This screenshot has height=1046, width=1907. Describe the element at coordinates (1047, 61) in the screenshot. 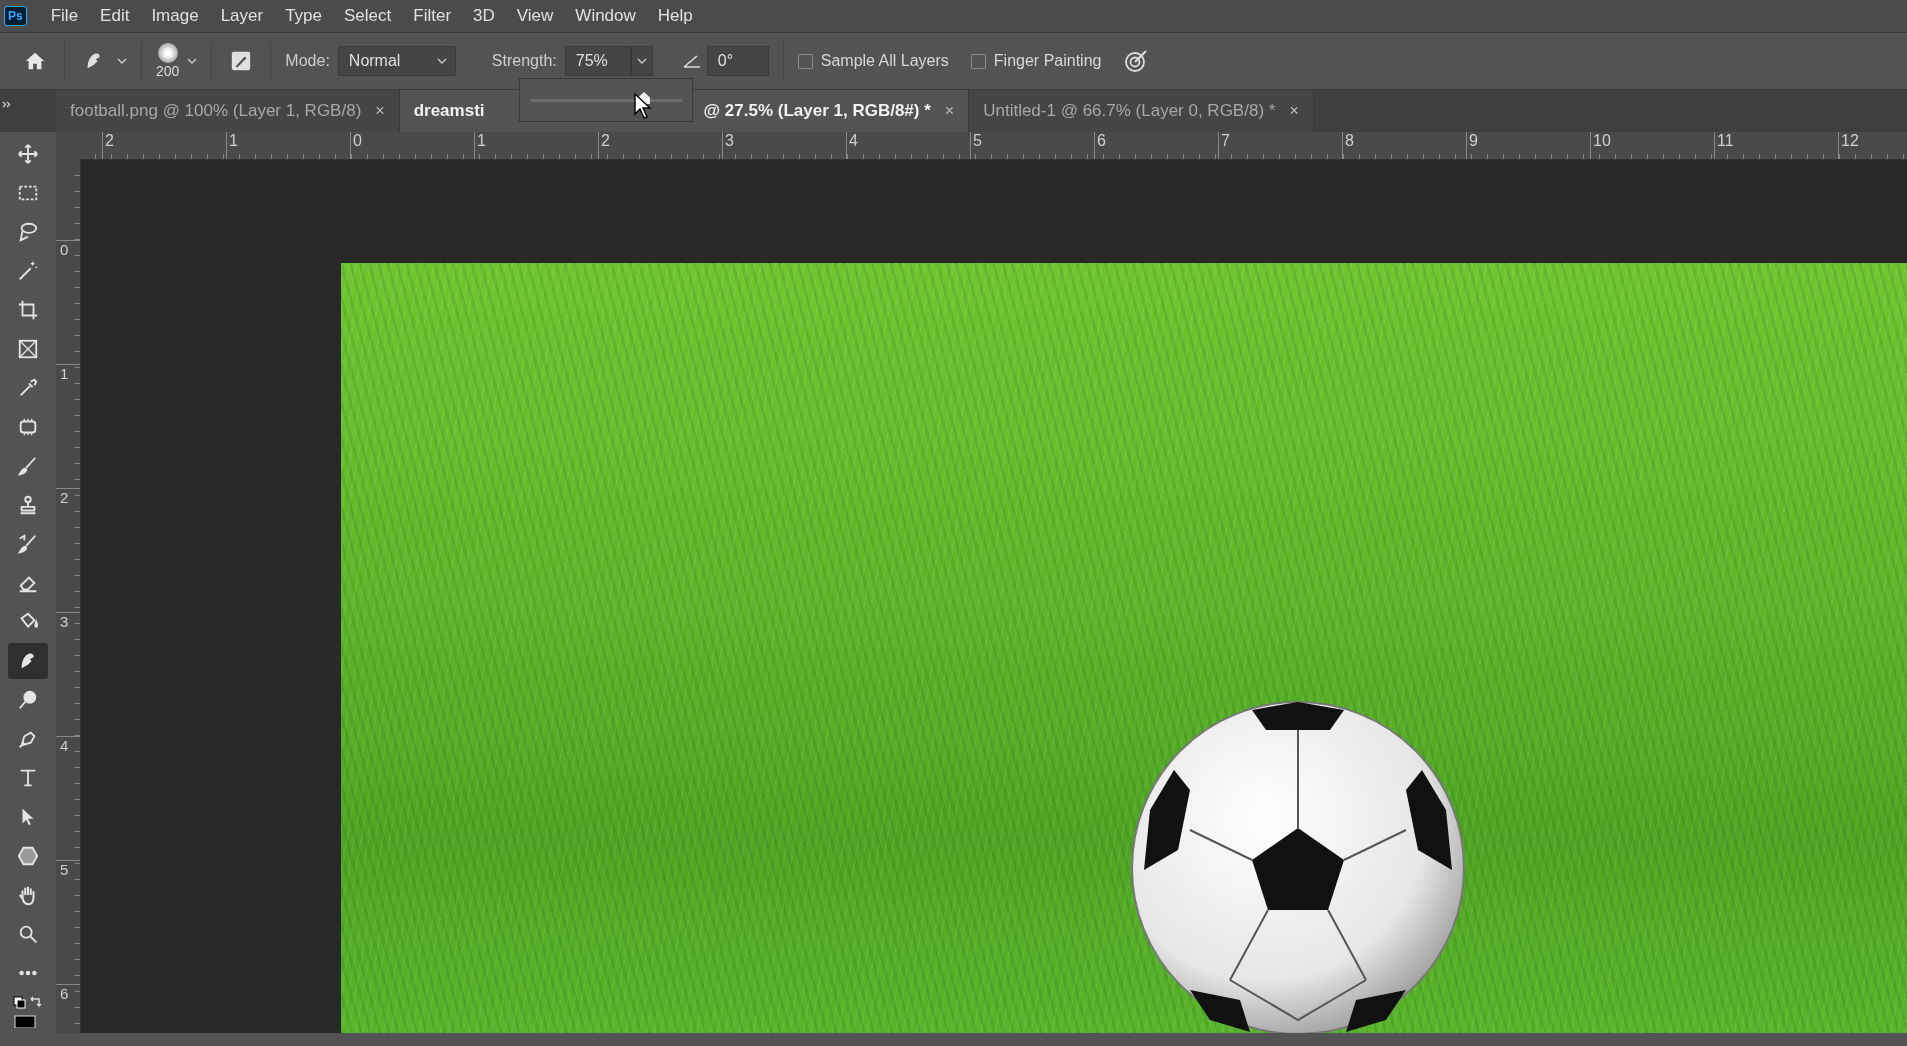

I see `checkbox-label: Finger Painting` at that location.